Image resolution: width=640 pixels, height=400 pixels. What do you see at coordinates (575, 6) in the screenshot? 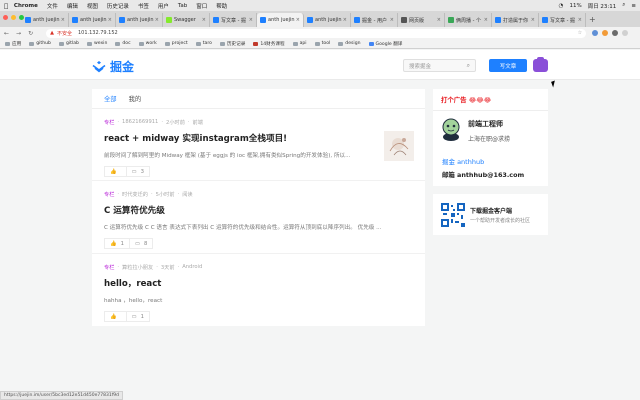
I see `battery-label: 11%` at bounding box center [575, 6].